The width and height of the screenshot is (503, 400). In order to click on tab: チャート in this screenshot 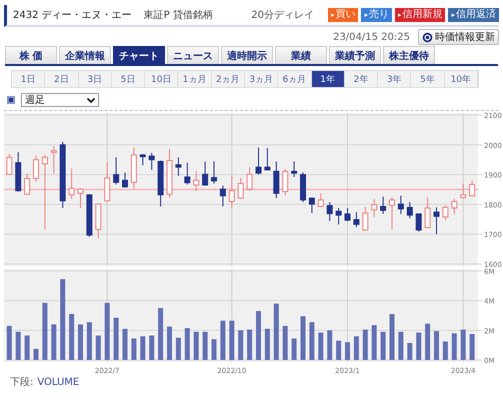, I will do `click(139, 55)`.